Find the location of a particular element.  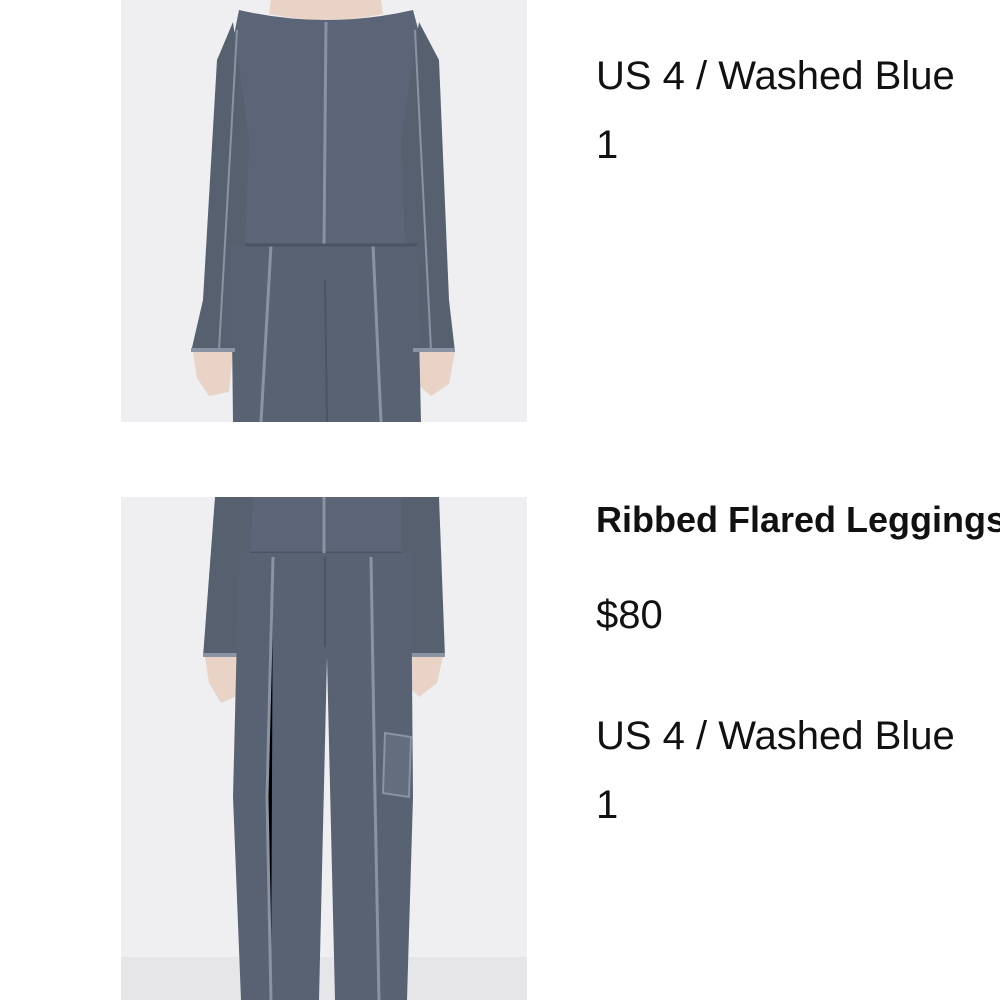

item-price: $80 is located at coordinates (629, 615).